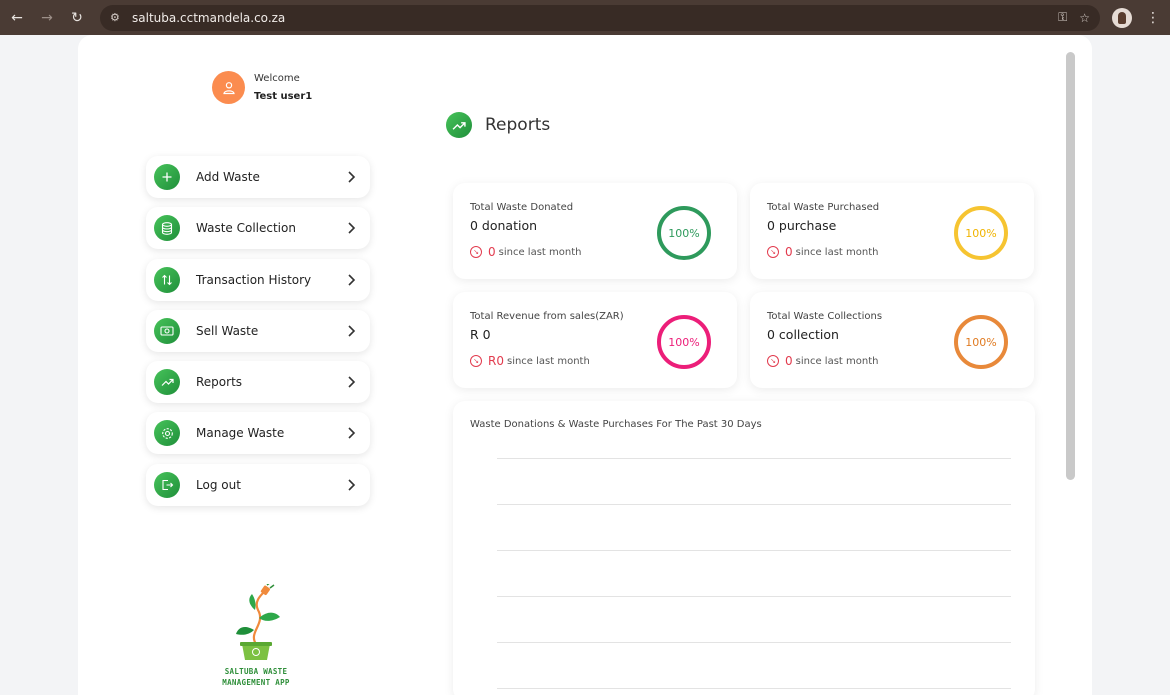  I want to click on swap-arrows-icon, so click(167, 279).